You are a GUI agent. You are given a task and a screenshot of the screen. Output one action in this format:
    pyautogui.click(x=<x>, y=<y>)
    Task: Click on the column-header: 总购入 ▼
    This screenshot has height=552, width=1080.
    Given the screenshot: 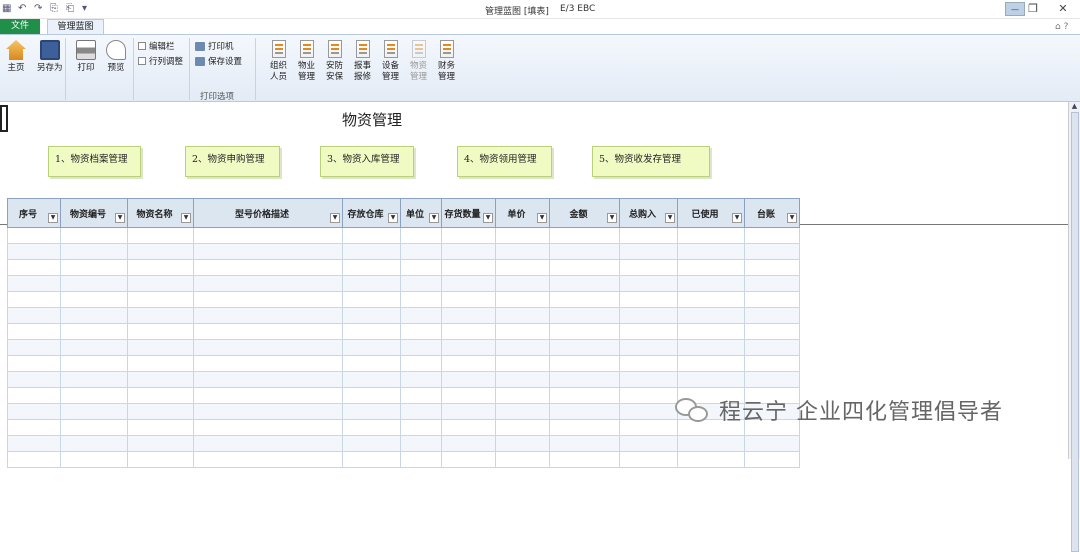 What is the action you would take?
    pyautogui.click(x=648, y=213)
    